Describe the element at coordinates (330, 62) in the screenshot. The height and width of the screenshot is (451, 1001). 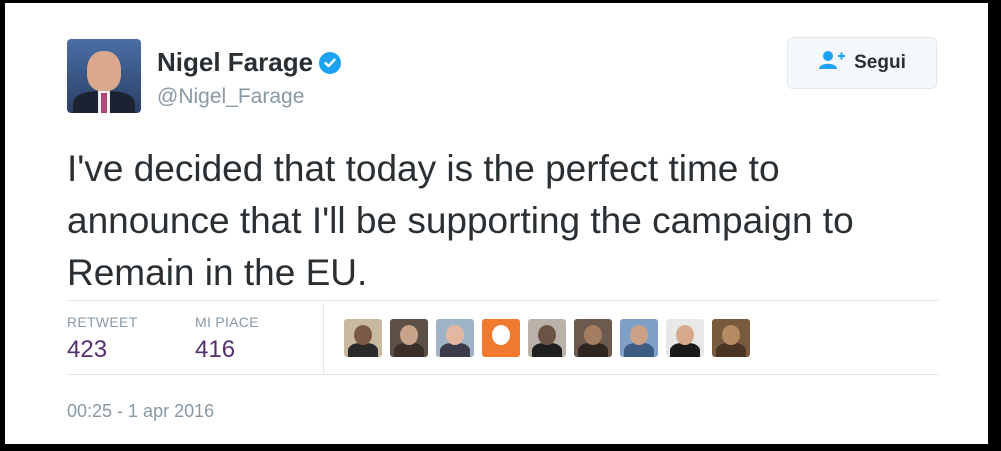
I see `verified-badge-icon` at that location.